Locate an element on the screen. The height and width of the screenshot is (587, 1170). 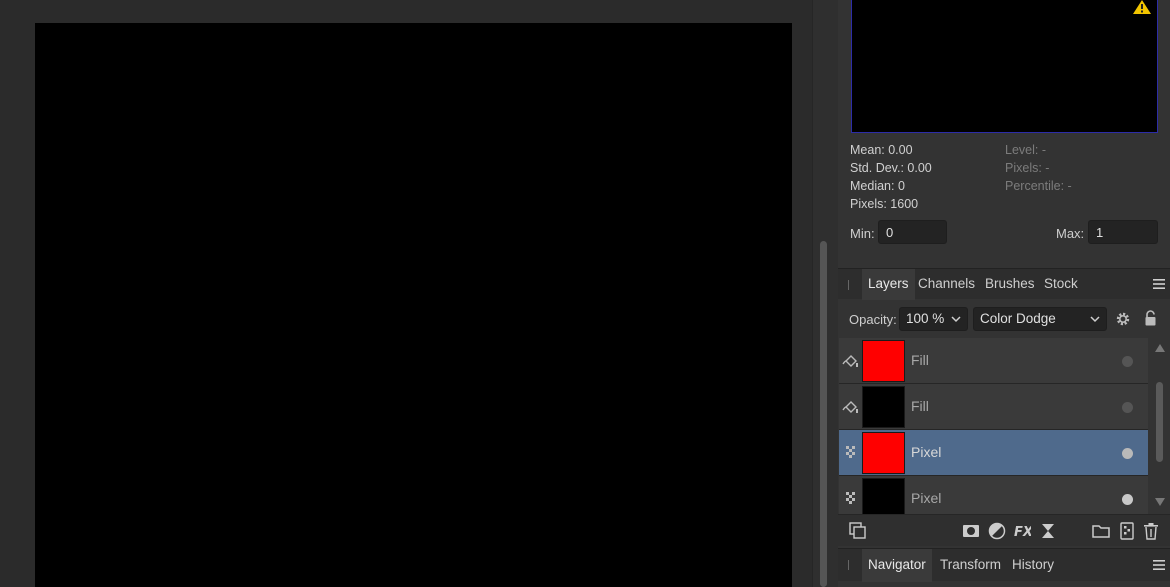
stat-level: Level: - is located at coordinates (1025, 150).